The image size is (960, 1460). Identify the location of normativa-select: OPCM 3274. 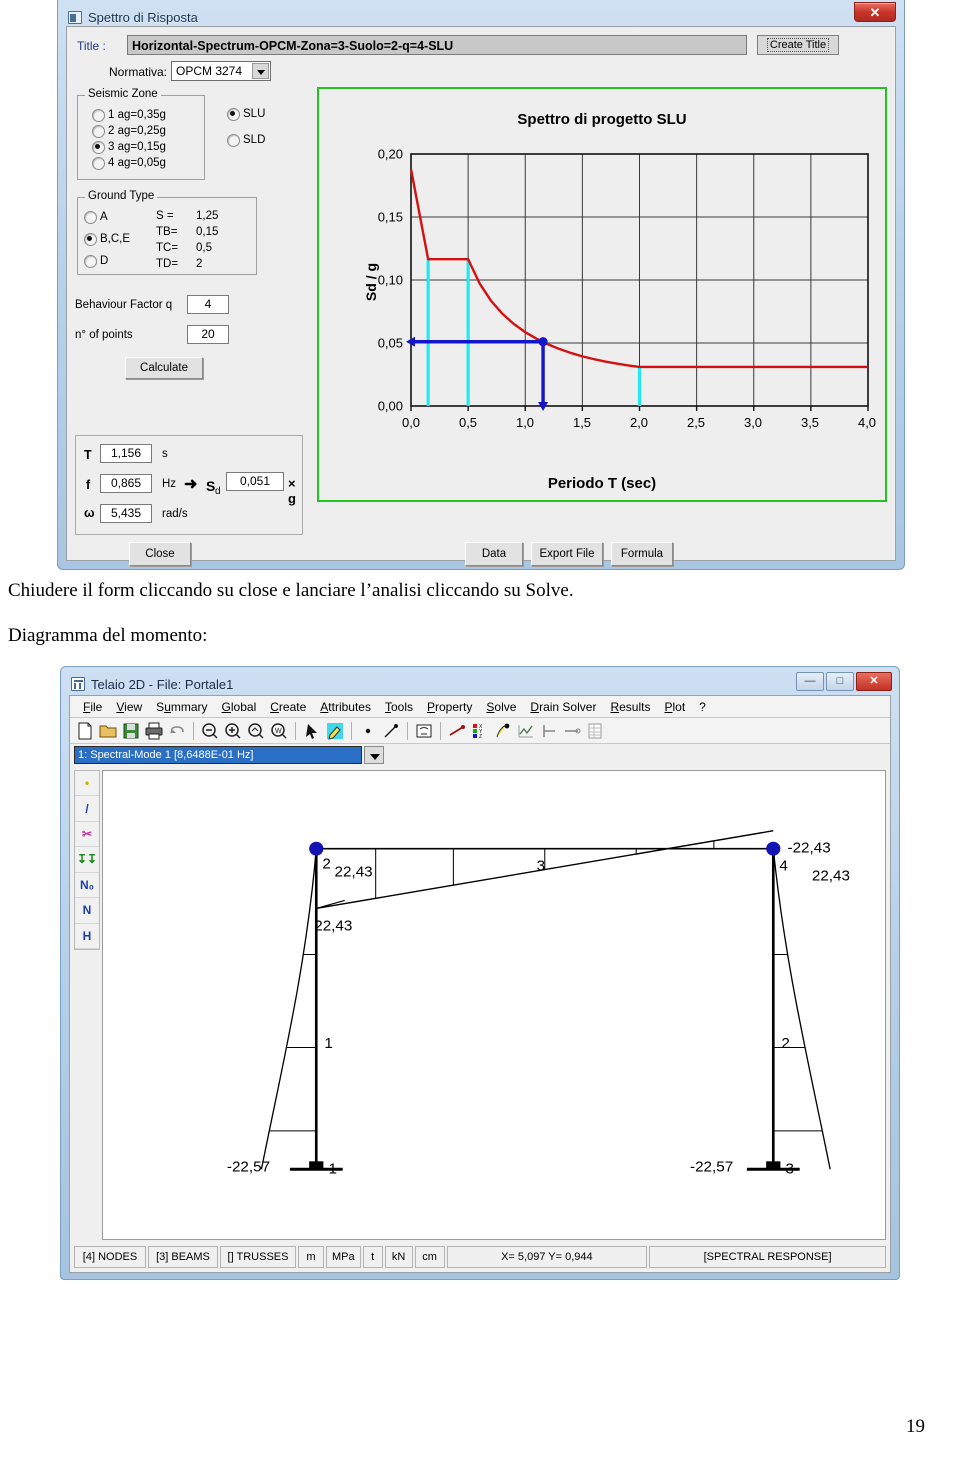
(221, 71).